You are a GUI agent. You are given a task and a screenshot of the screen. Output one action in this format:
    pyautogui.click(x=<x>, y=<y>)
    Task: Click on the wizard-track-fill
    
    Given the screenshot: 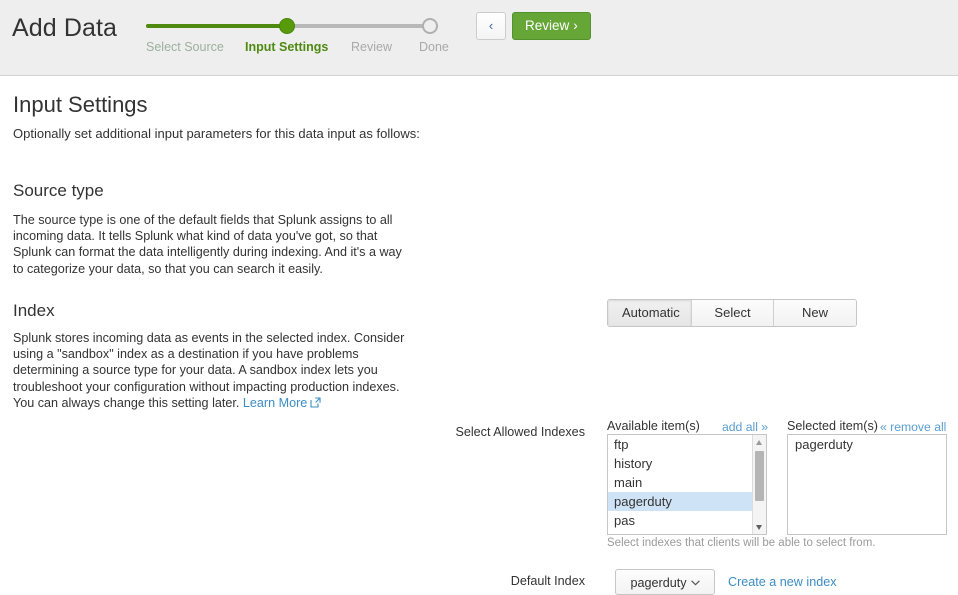 What is the action you would take?
    pyautogui.click(x=219, y=26)
    